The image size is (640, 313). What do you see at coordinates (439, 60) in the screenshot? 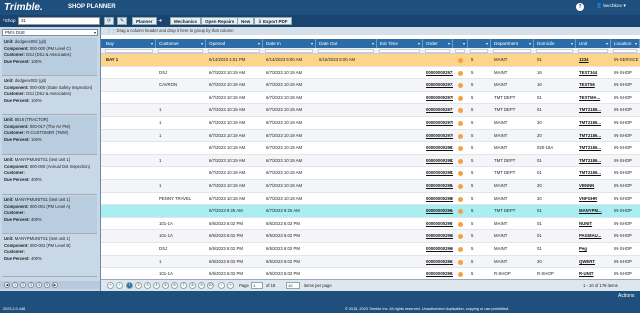
I see `grid-cell-order` at bounding box center [439, 60].